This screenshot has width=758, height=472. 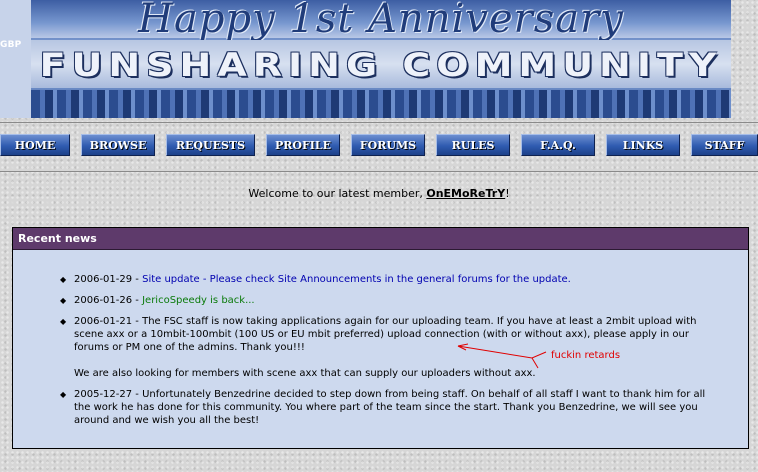 What do you see at coordinates (507, 193) in the screenshot?
I see `welcome-suffix: !` at bounding box center [507, 193].